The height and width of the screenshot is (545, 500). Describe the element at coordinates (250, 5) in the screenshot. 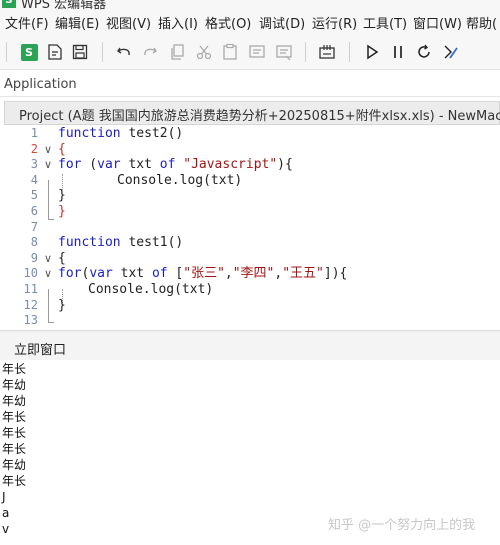

I see `title-bar: S WPS 宏编辑器` at that location.